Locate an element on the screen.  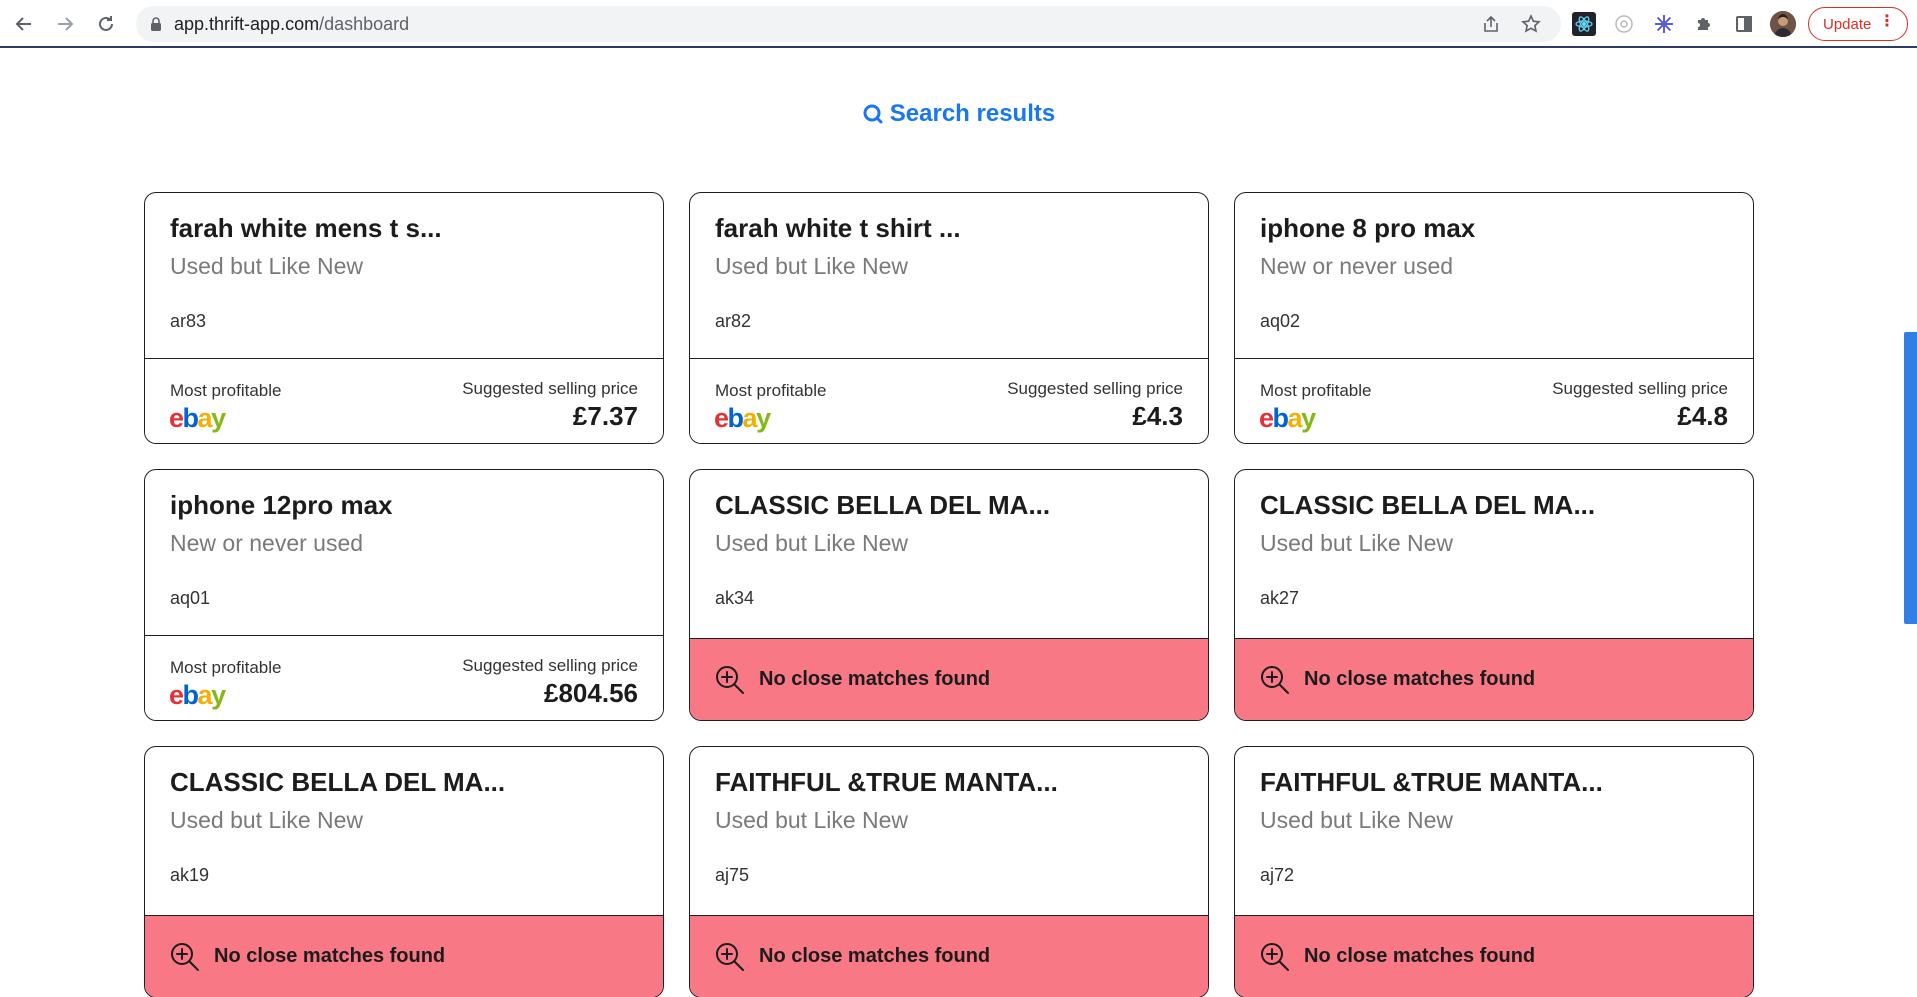
back-arrow-icon is located at coordinates (24, 24).